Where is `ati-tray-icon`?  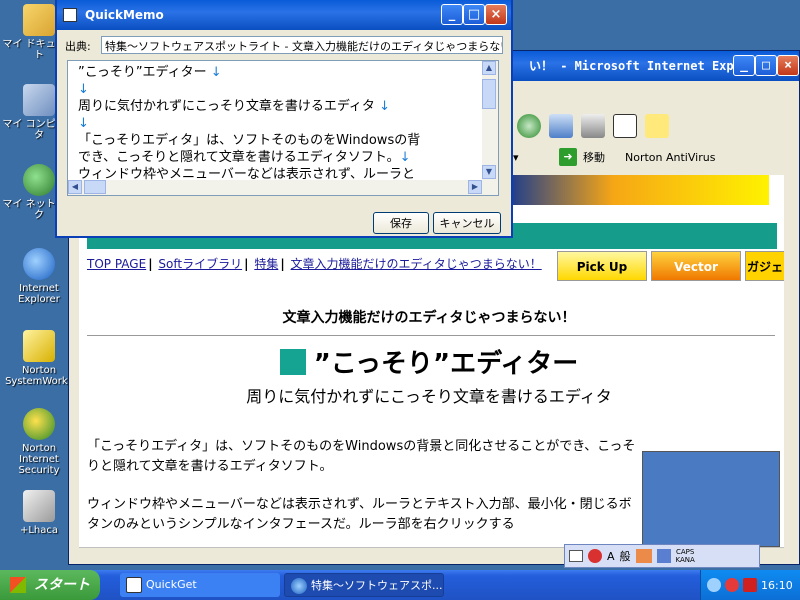 ati-tray-icon is located at coordinates (750, 585).